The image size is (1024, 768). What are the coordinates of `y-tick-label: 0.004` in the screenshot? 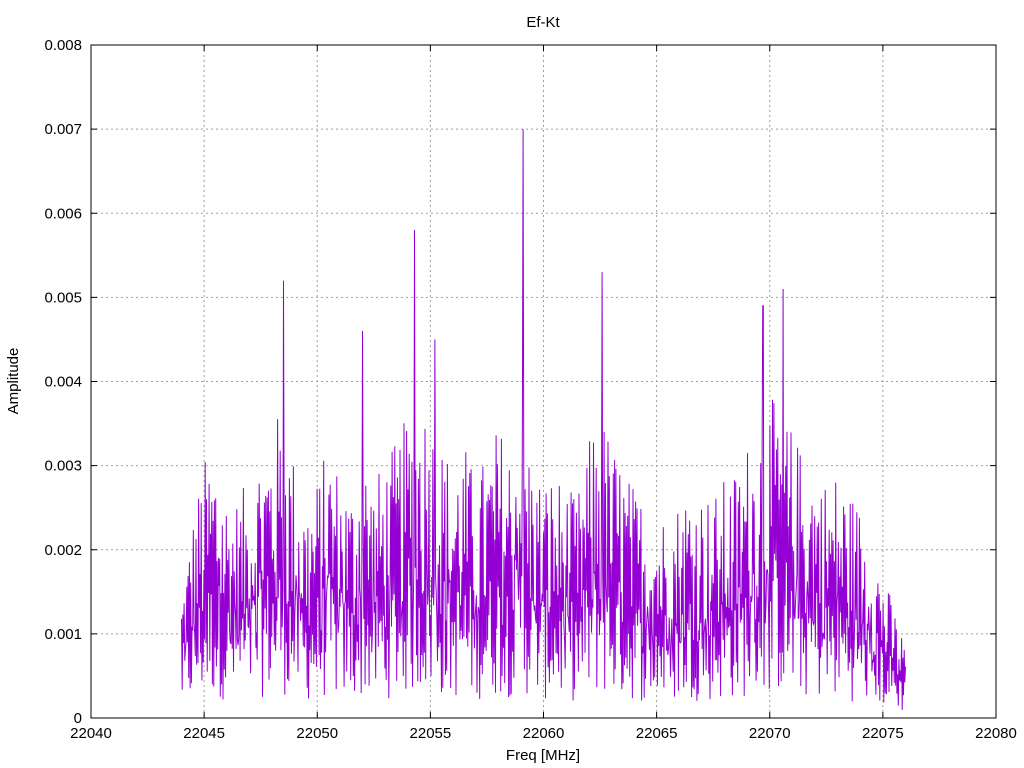 It's located at (63, 382).